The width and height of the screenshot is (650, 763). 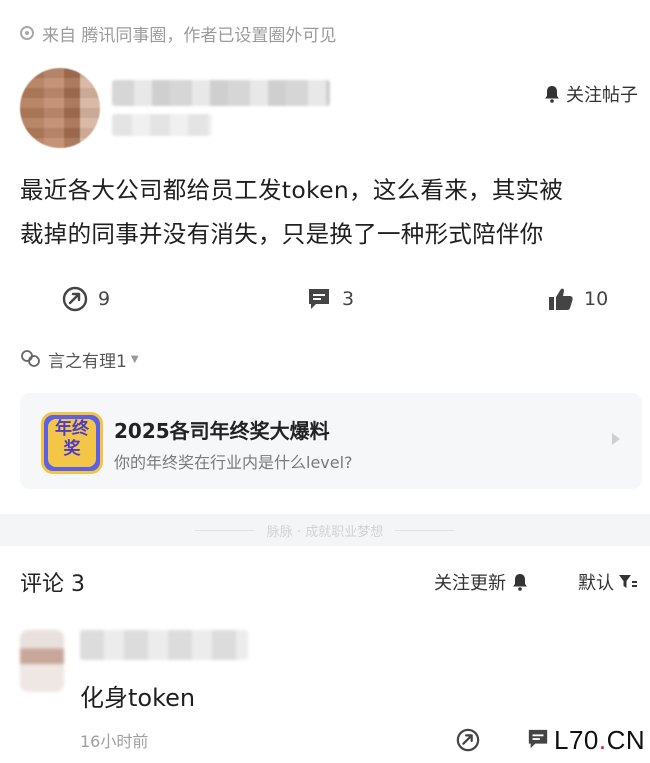 I want to click on like-count: 10, so click(x=596, y=299).